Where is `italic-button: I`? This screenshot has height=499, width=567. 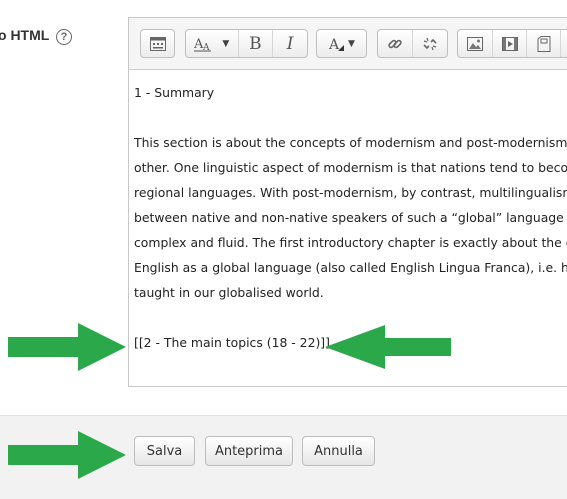
italic-button: I is located at coordinates (289, 43).